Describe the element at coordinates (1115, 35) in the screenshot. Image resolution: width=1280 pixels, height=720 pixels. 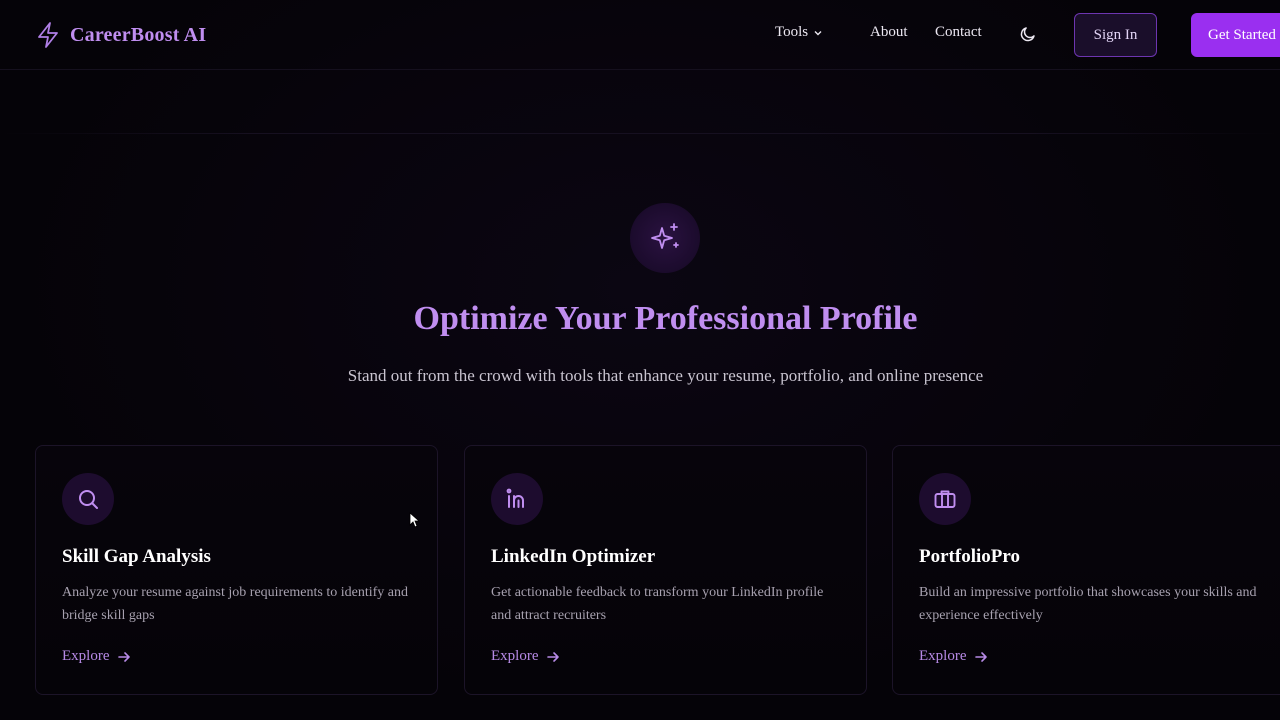
I see `sign-in-button: Sign In` at that location.